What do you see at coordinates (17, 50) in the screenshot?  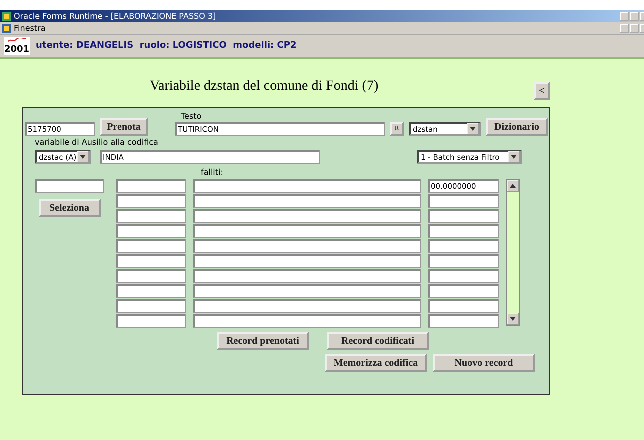 I see `logo-year: 2001` at bounding box center [17, 50].